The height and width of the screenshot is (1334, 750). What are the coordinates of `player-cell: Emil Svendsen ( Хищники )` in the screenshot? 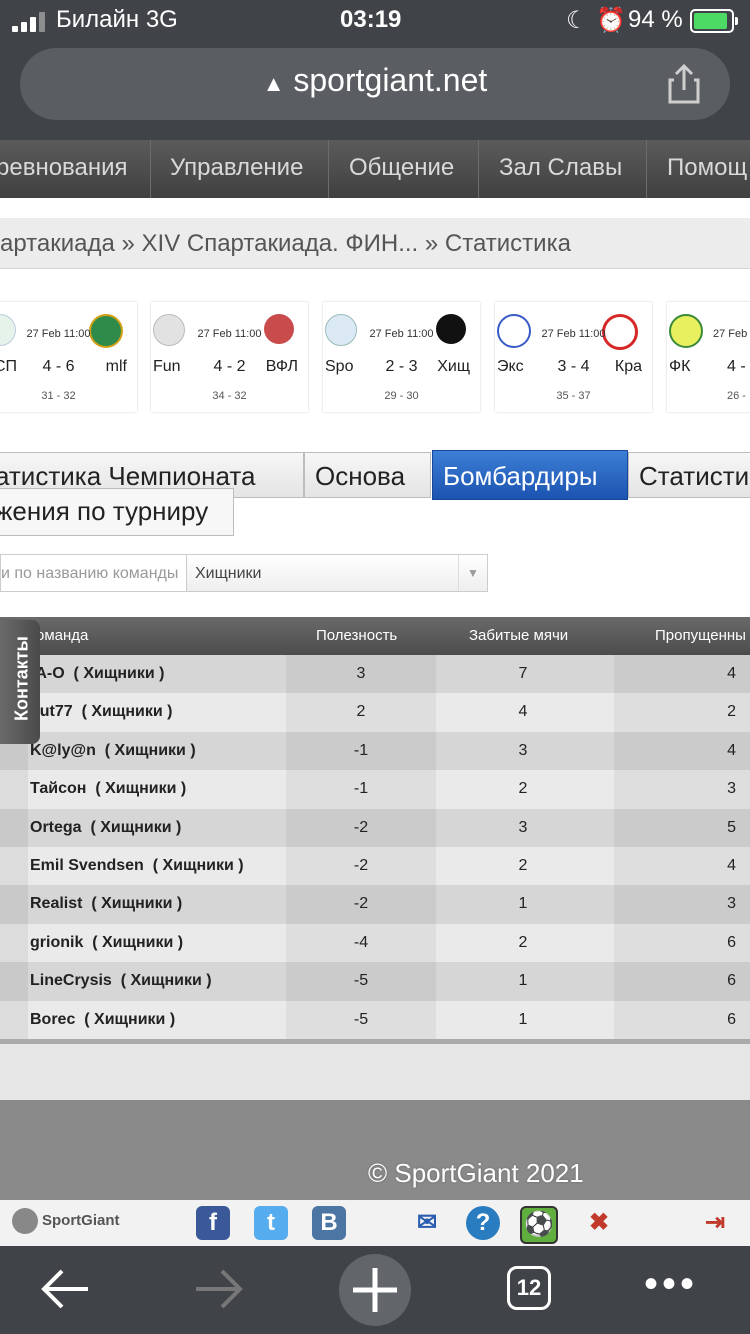 It's located at (137, 866).